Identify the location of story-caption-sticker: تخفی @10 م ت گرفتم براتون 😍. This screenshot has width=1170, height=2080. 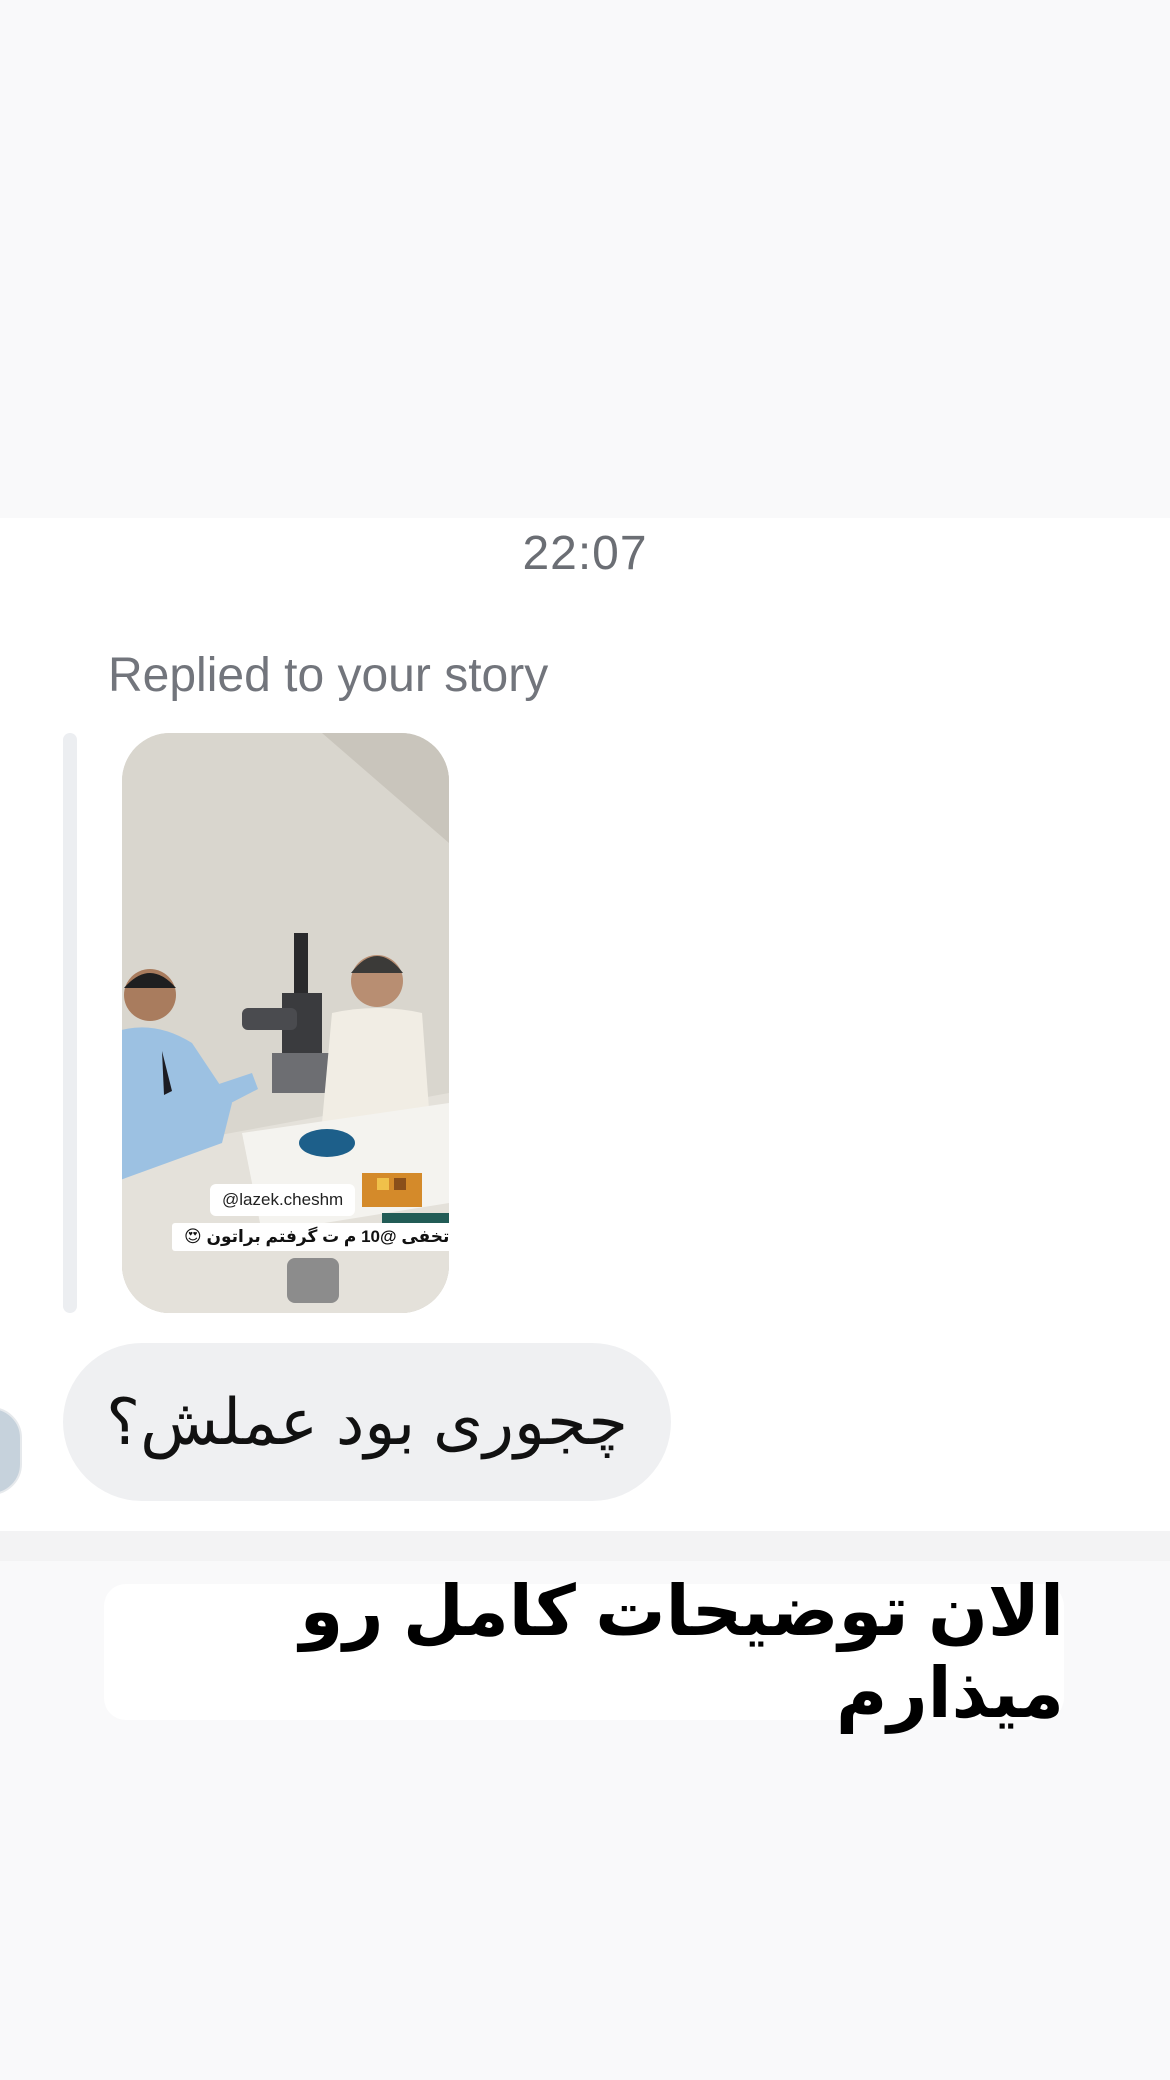
(310, 1237).